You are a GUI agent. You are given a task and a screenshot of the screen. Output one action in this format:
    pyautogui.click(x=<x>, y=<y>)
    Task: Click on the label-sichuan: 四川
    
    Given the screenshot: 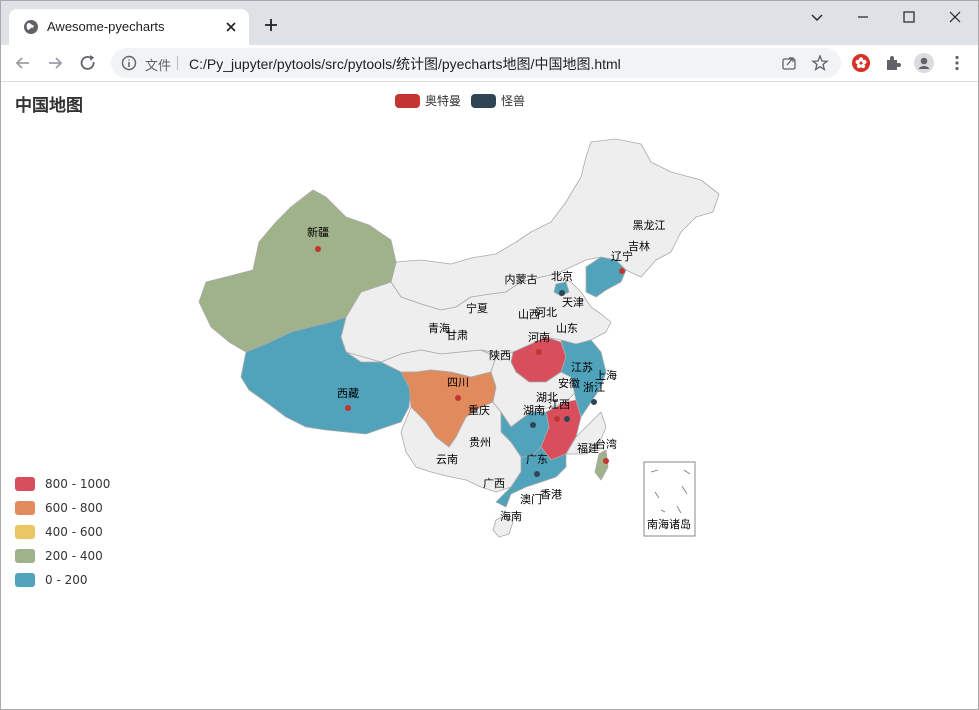 What is the action you would take?
    pyautogui.click(x=458, y=382)
    